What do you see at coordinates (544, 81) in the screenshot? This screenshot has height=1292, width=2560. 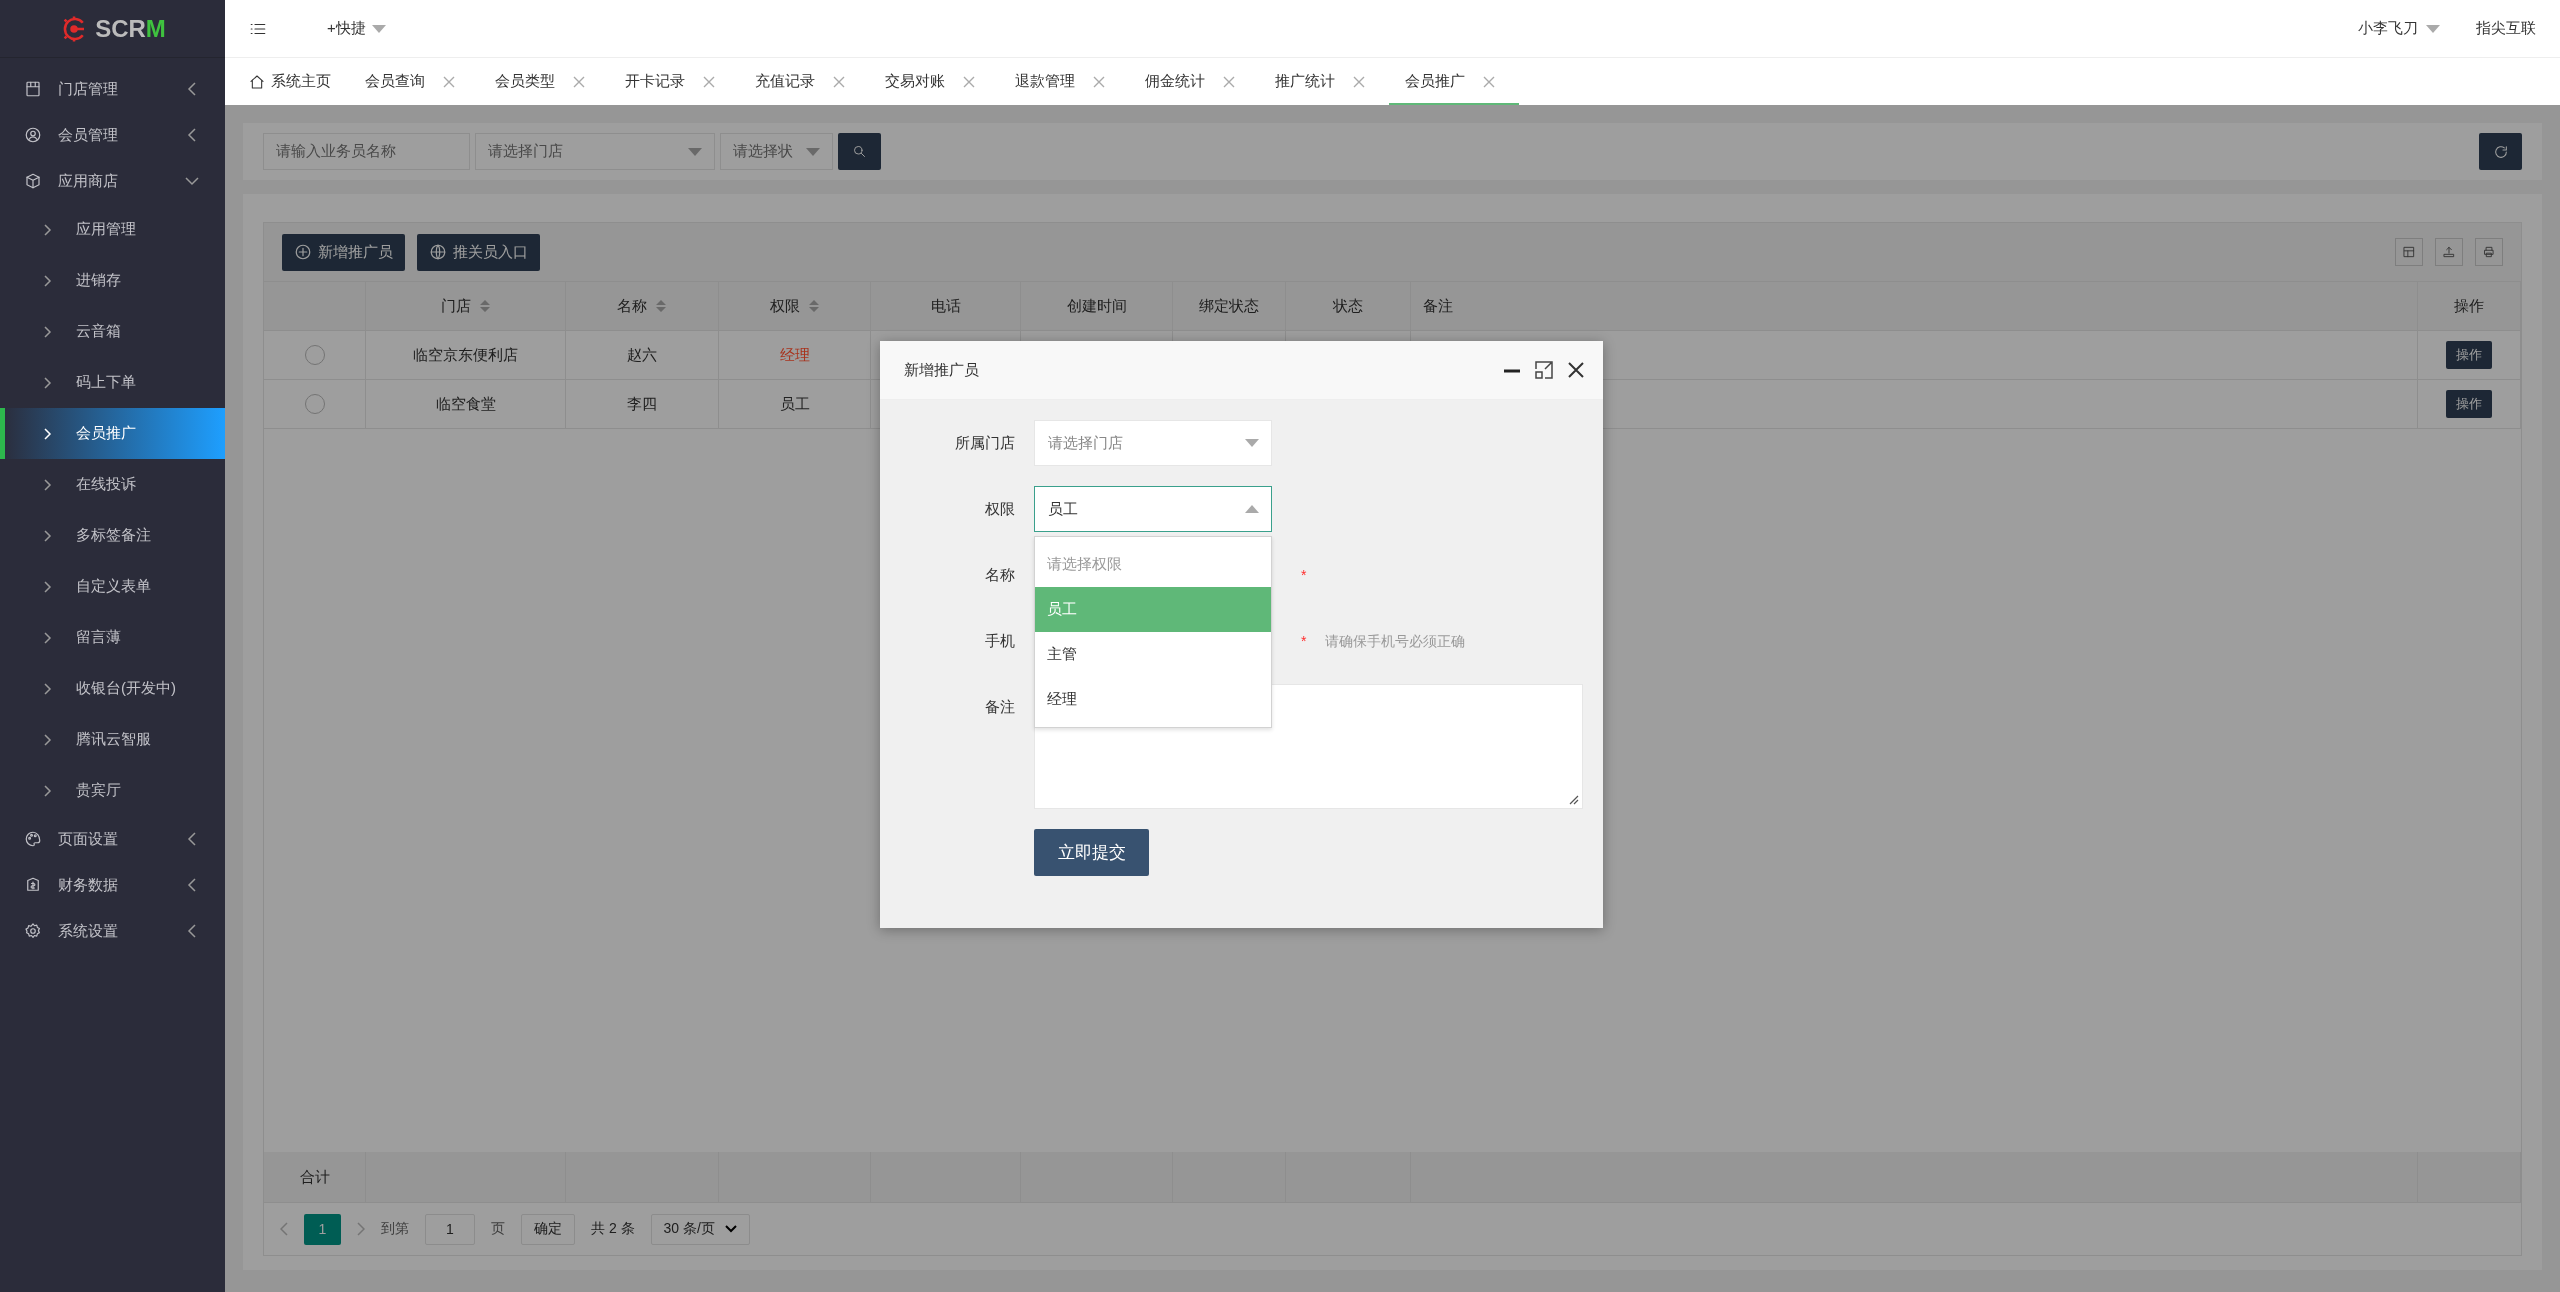 I see `page-tab: 会员类型` at bounding box center [544, 81].